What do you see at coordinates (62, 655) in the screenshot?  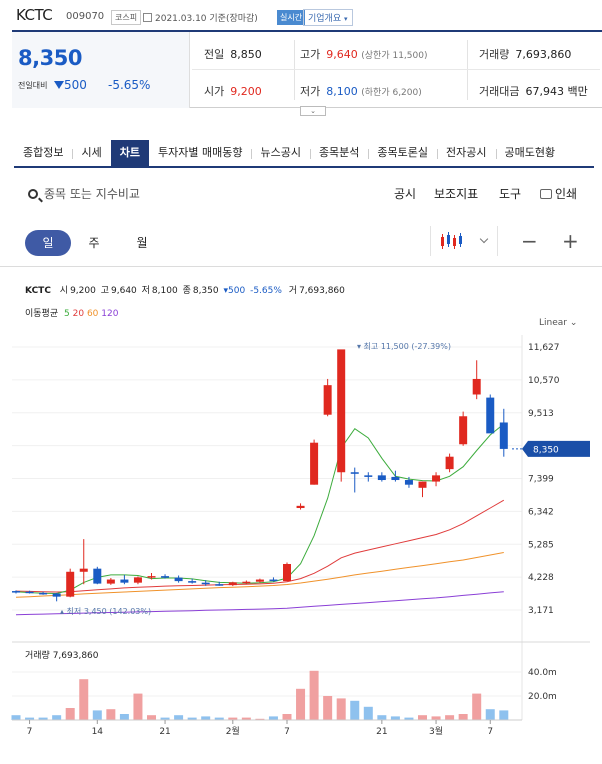 I see `volume-title: 거래량 7,693,860` at bounding box center [62, 655].